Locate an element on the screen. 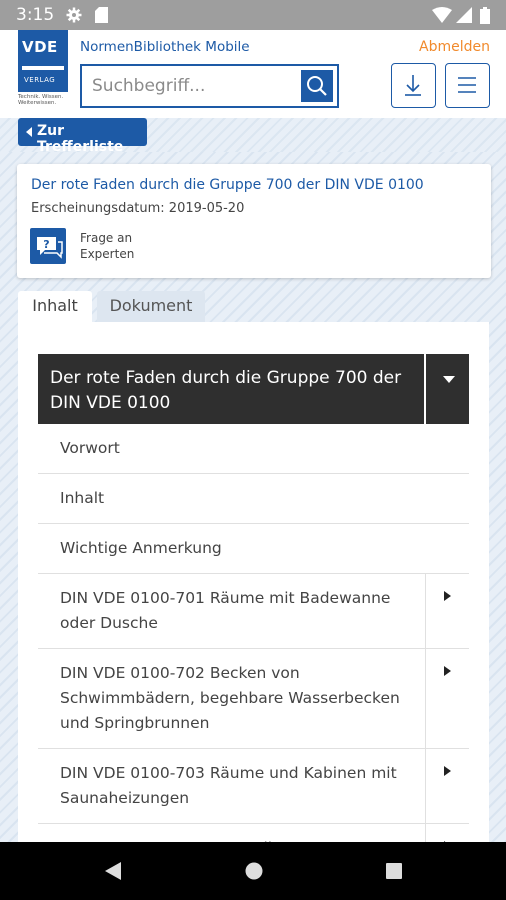  tab-inhalt: Inhalt is located at coordinates (55, 307).